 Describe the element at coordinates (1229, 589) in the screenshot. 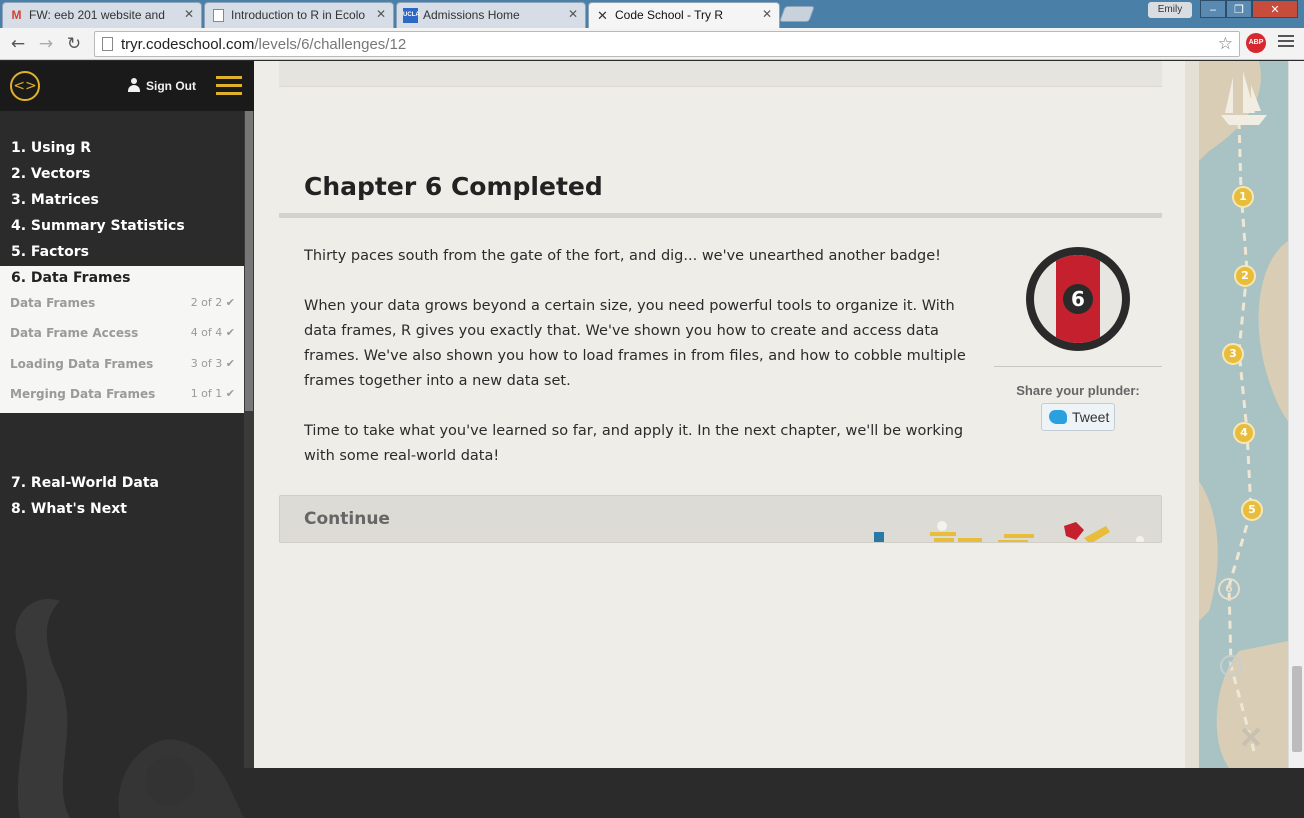

I see `map-node-6: 6` at that location.